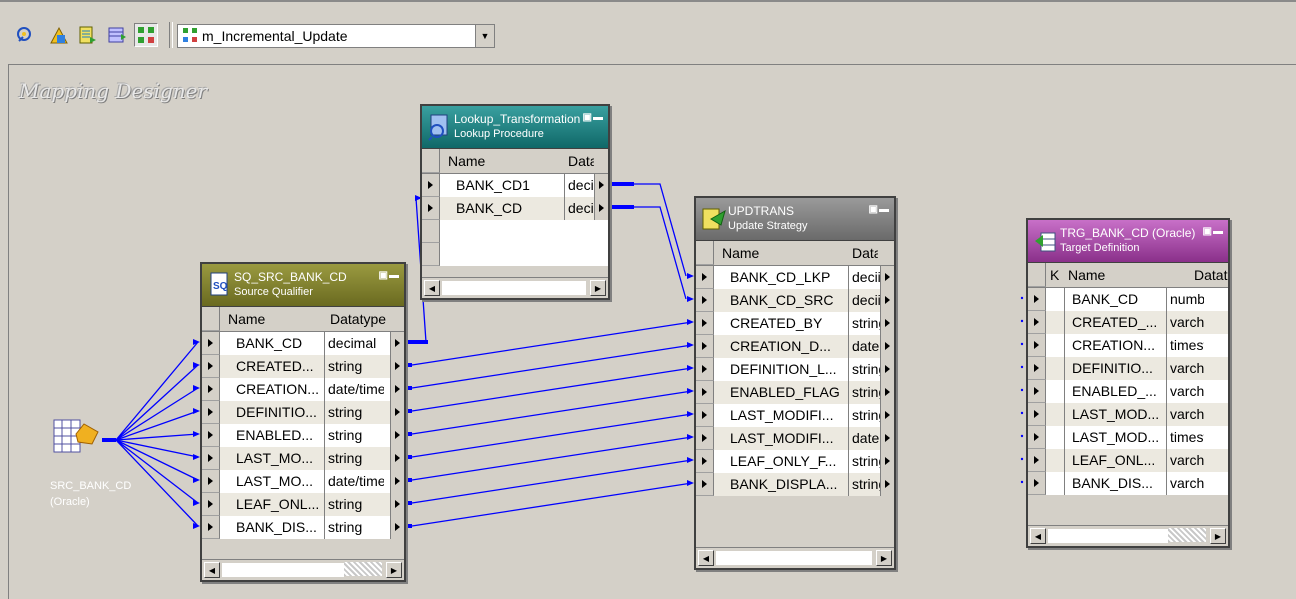  What do you see at coordinates (303, 343) in the screenshot?
I see `port-row: BANK_CD decimal` at bounding box center [303, 343].